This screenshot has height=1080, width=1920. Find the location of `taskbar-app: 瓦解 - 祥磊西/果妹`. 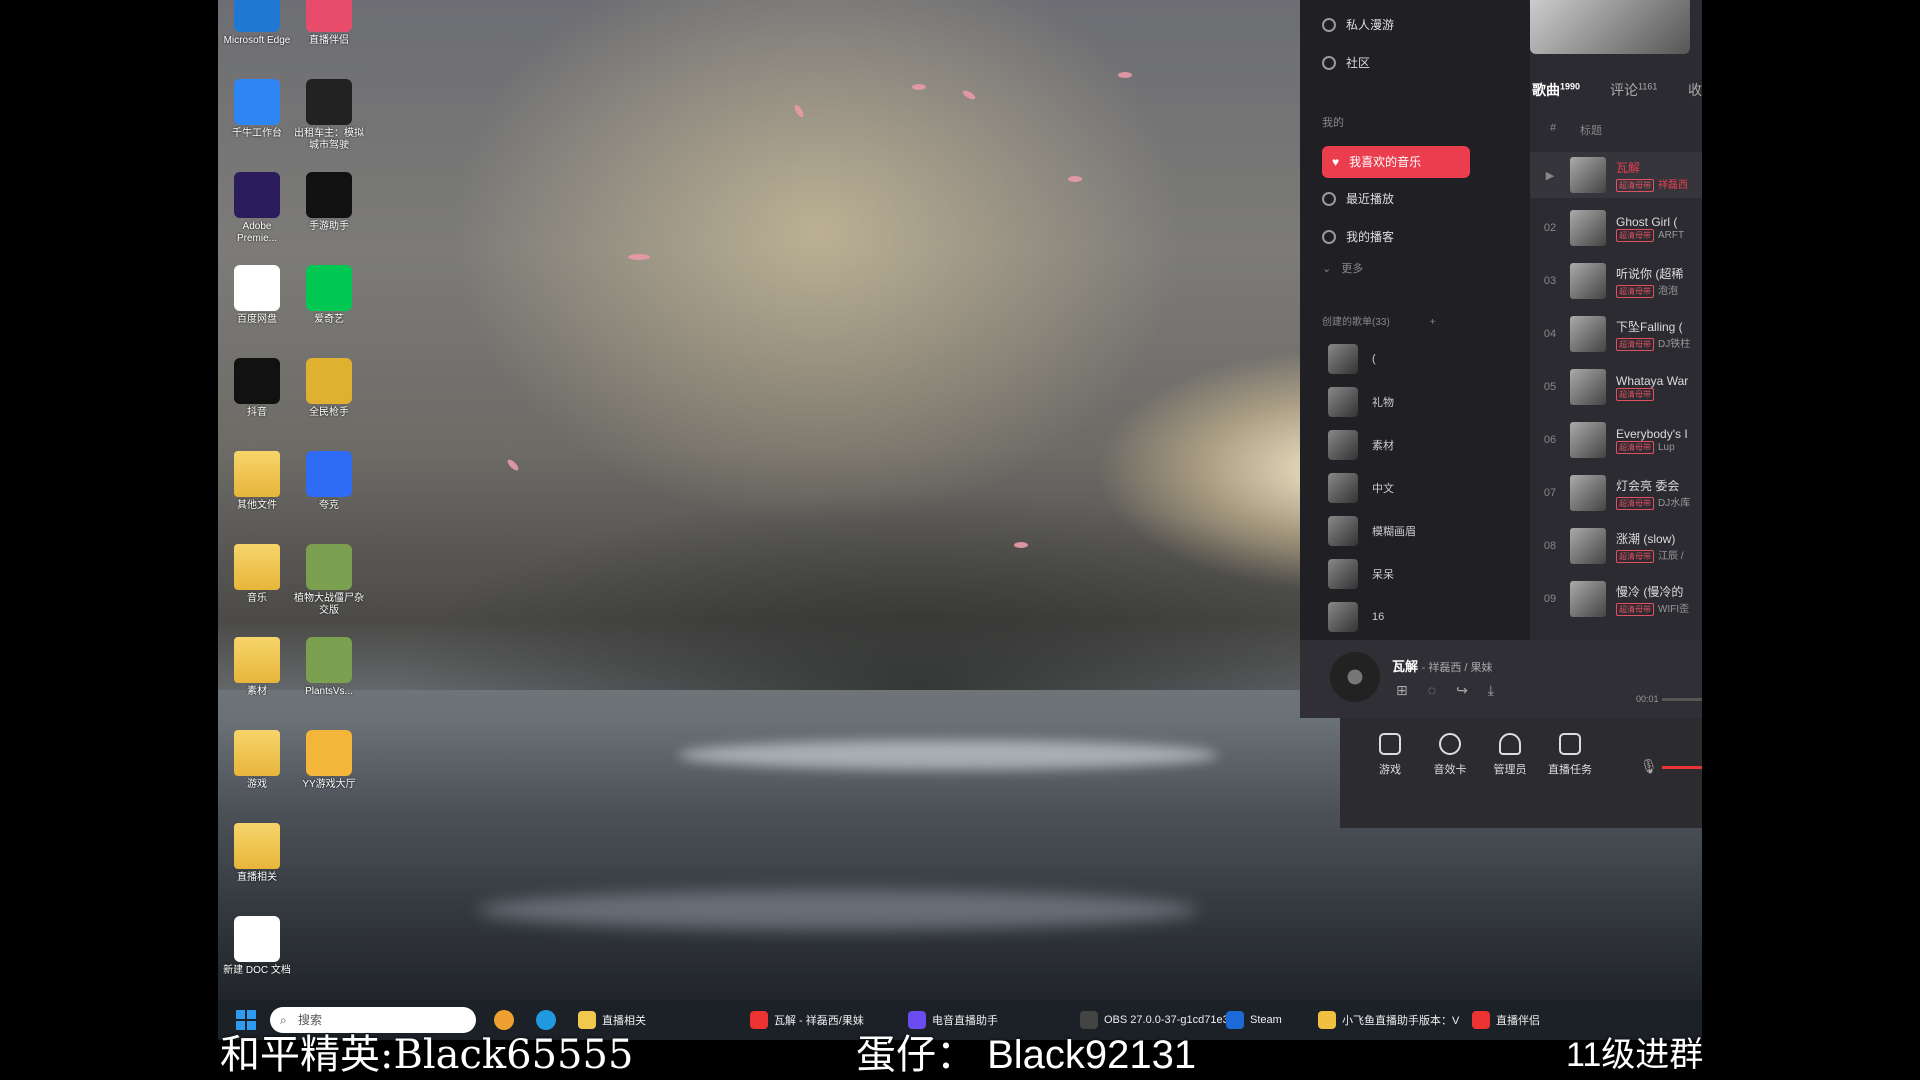

taskbar-app: 瓦解 - 祥磊西/果妹 is located at coordinates (807, 1020).